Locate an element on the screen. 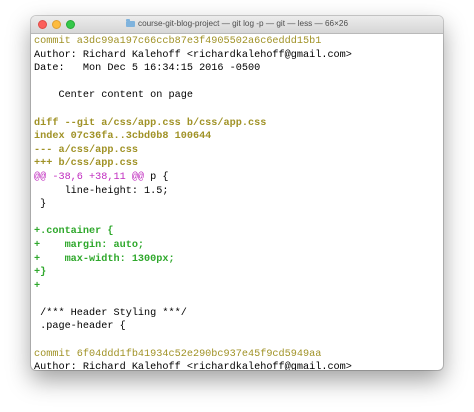 The image size is (474, 412). hunk-line: @@ -38,6 +38,11 @@ p { is located at coordinates (238, 178).